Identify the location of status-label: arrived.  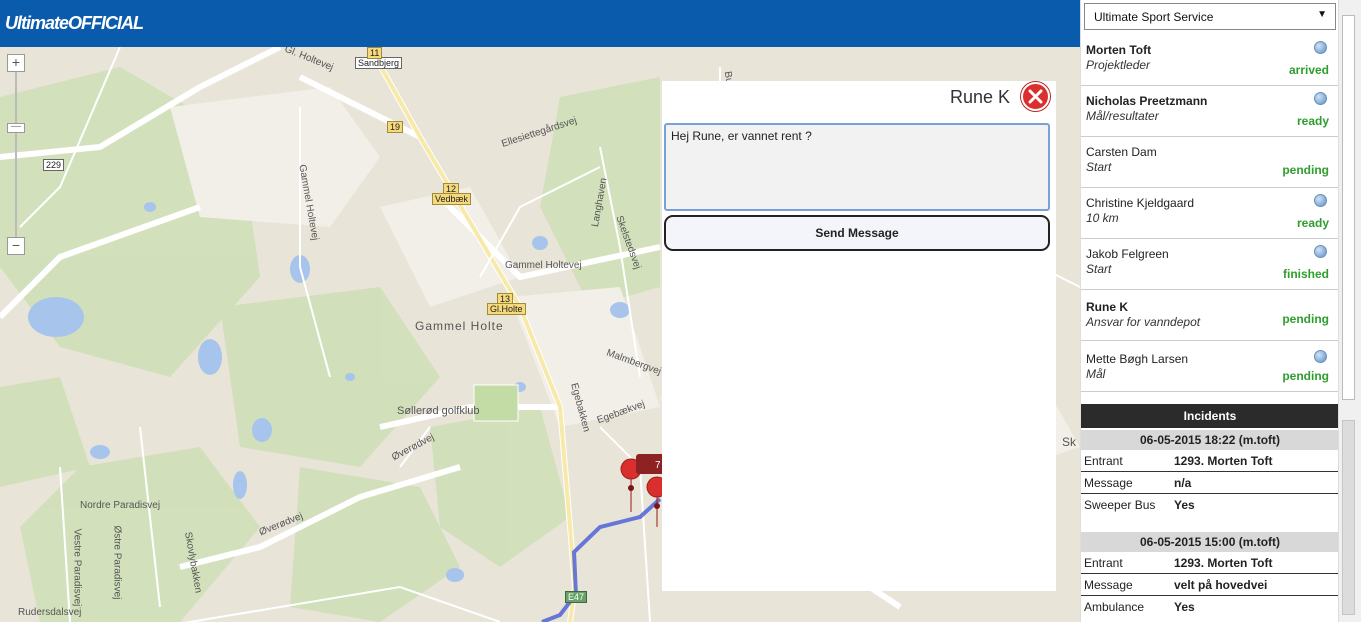
(1308, 70).